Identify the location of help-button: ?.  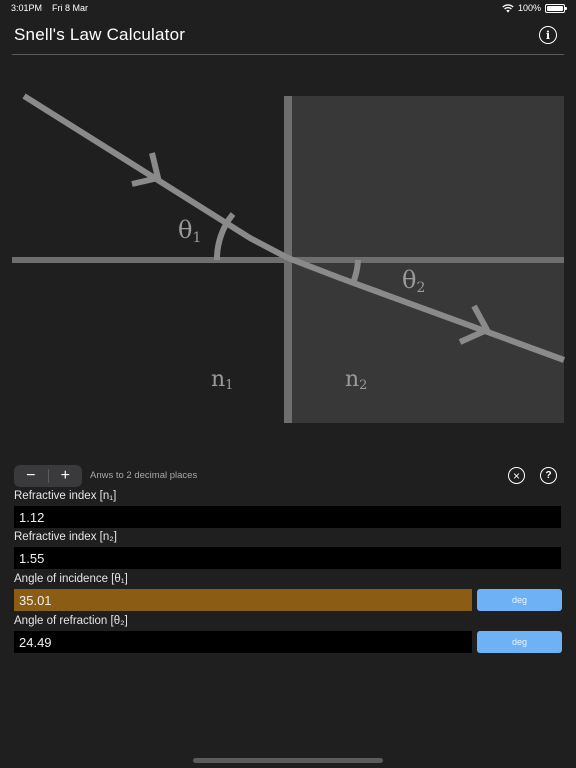
(548, 475).